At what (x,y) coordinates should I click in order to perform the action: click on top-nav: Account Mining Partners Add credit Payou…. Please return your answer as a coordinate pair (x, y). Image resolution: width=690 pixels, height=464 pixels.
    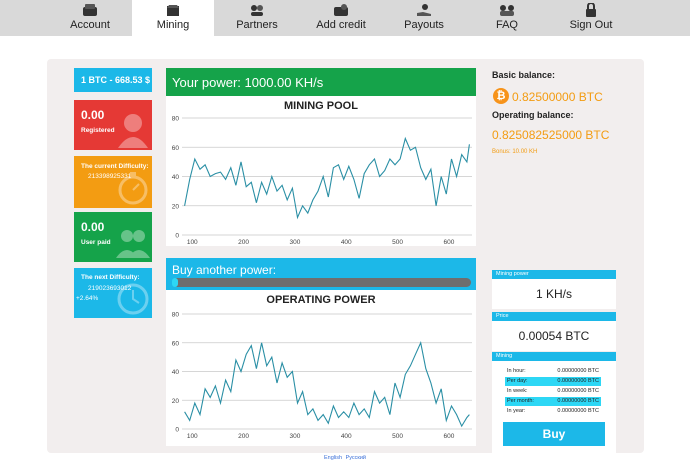
    Looking at the image, I should click on (345, 18).